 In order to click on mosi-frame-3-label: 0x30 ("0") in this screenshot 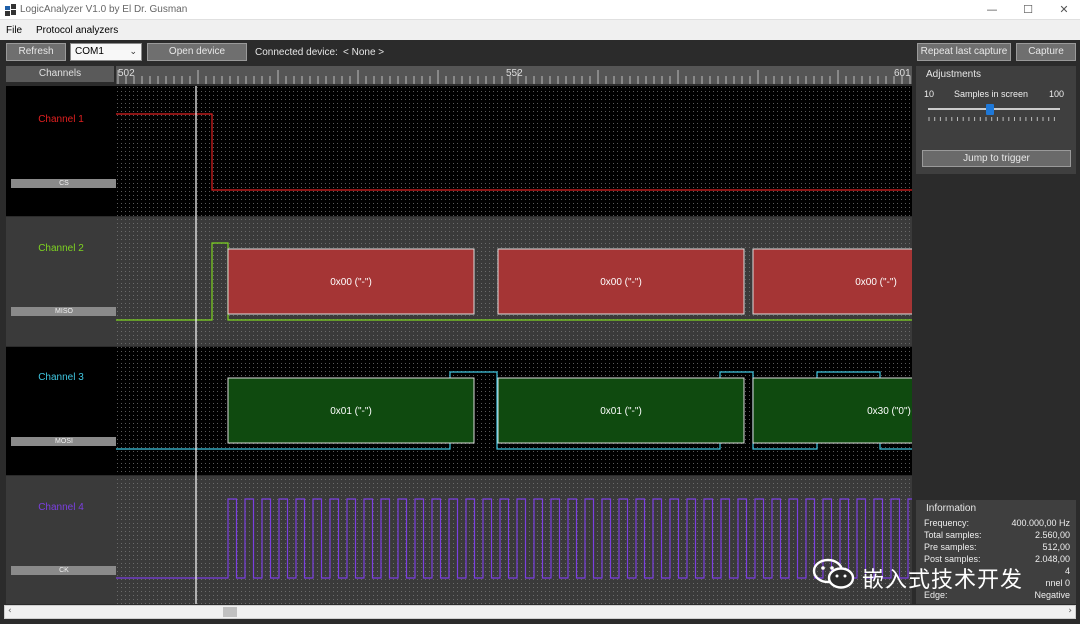, I will do `click(889, 411)`.